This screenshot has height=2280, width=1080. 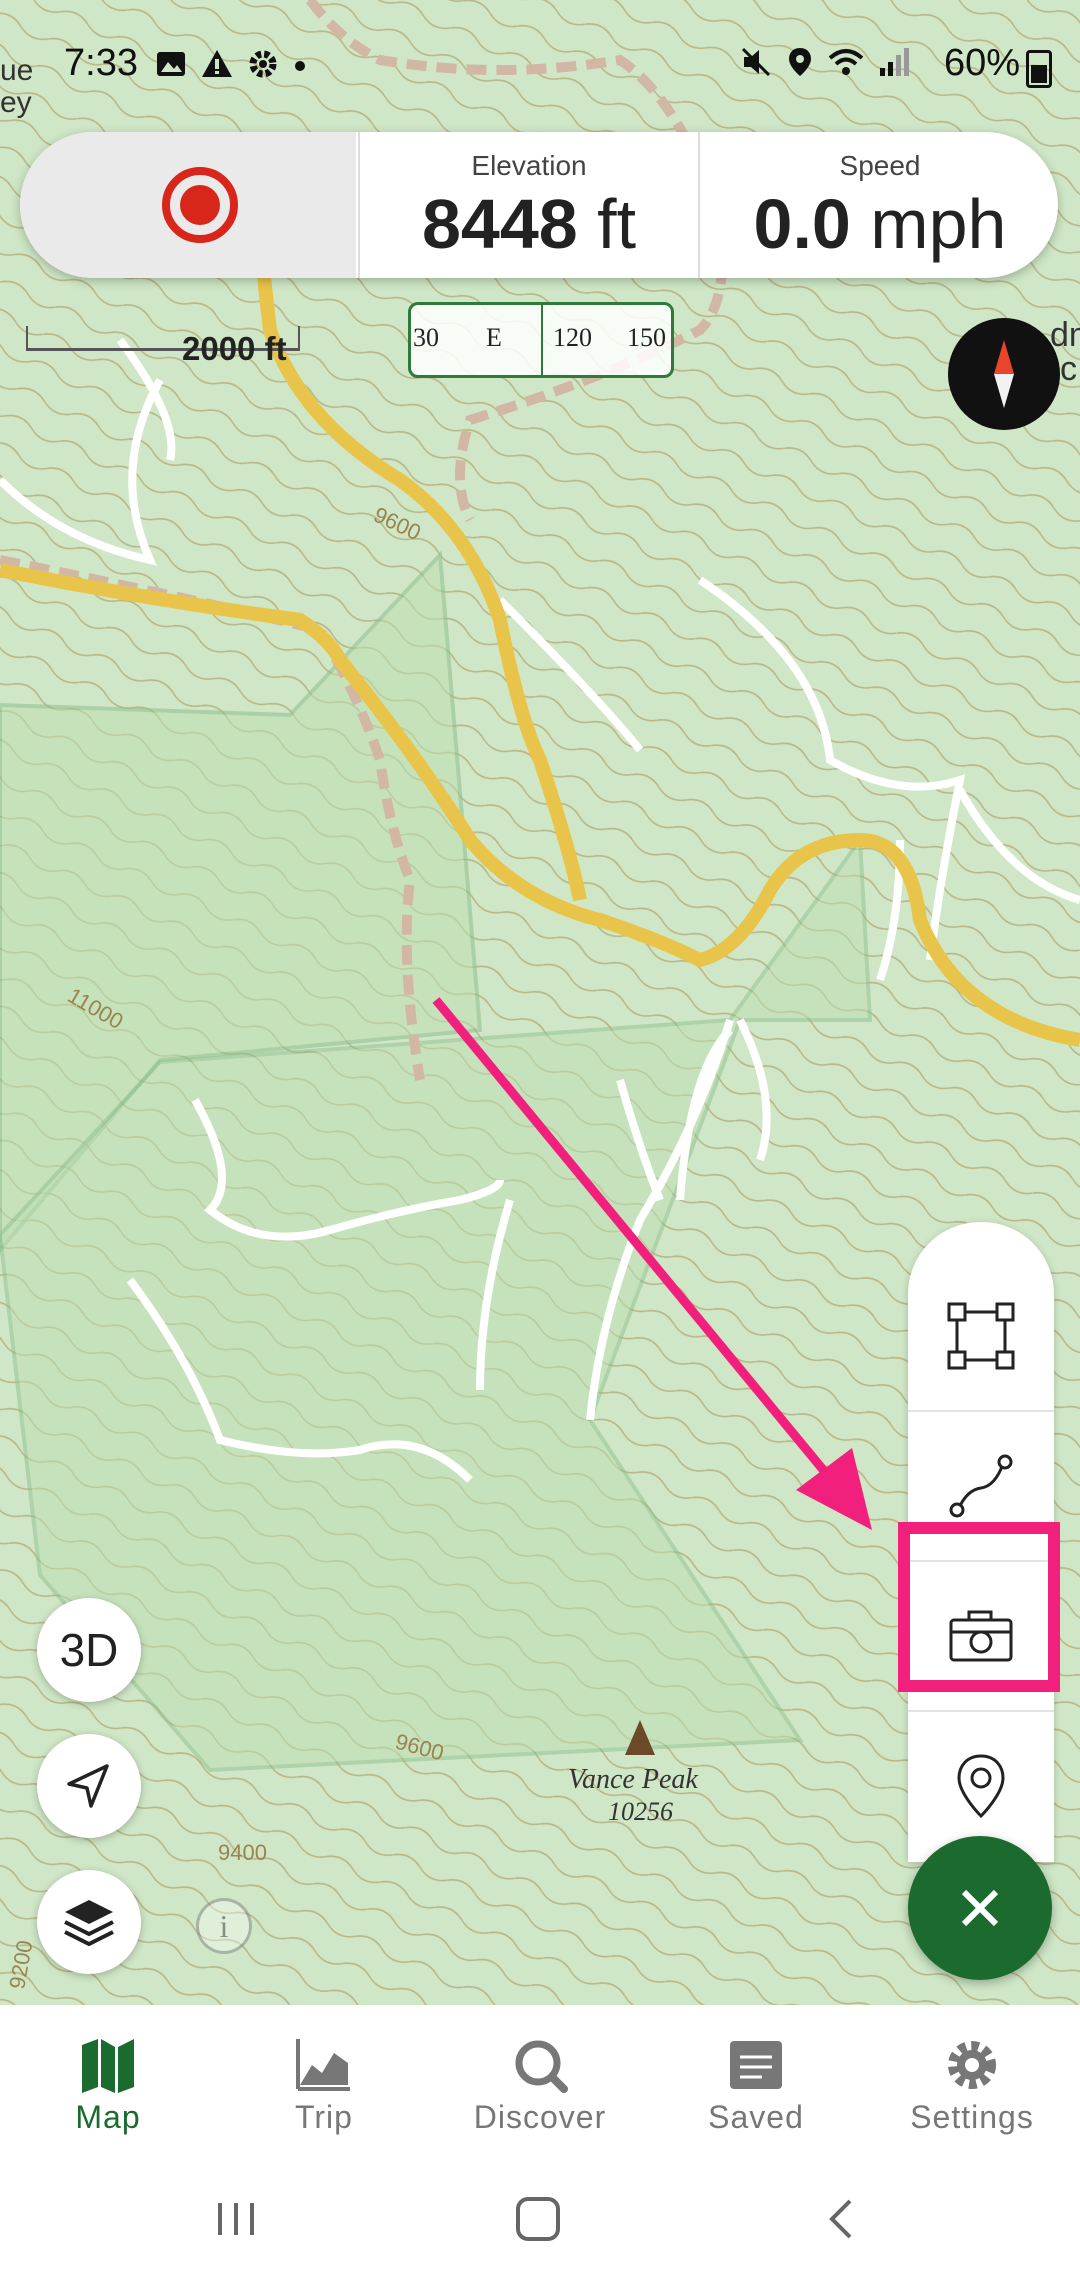 I want to click on back-icon, so click(x=842, y=2219).